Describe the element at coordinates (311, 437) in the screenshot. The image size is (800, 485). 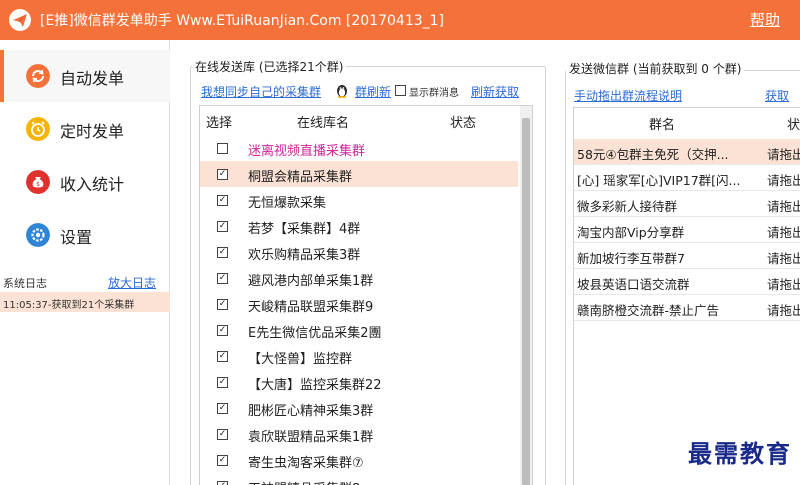
I see `row-library-name: 袁欣联盟精品采集1群` at that location.